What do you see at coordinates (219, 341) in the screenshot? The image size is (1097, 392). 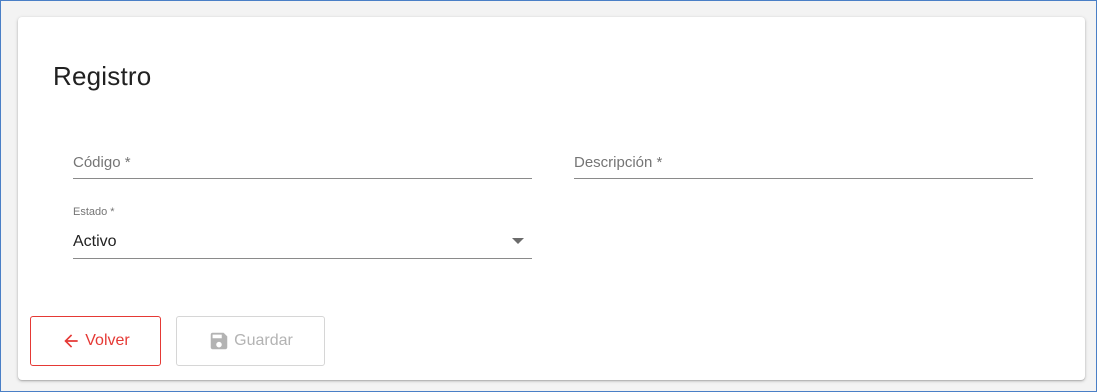 I see `floppy-disk-icon` at bounding box center [219, 341].